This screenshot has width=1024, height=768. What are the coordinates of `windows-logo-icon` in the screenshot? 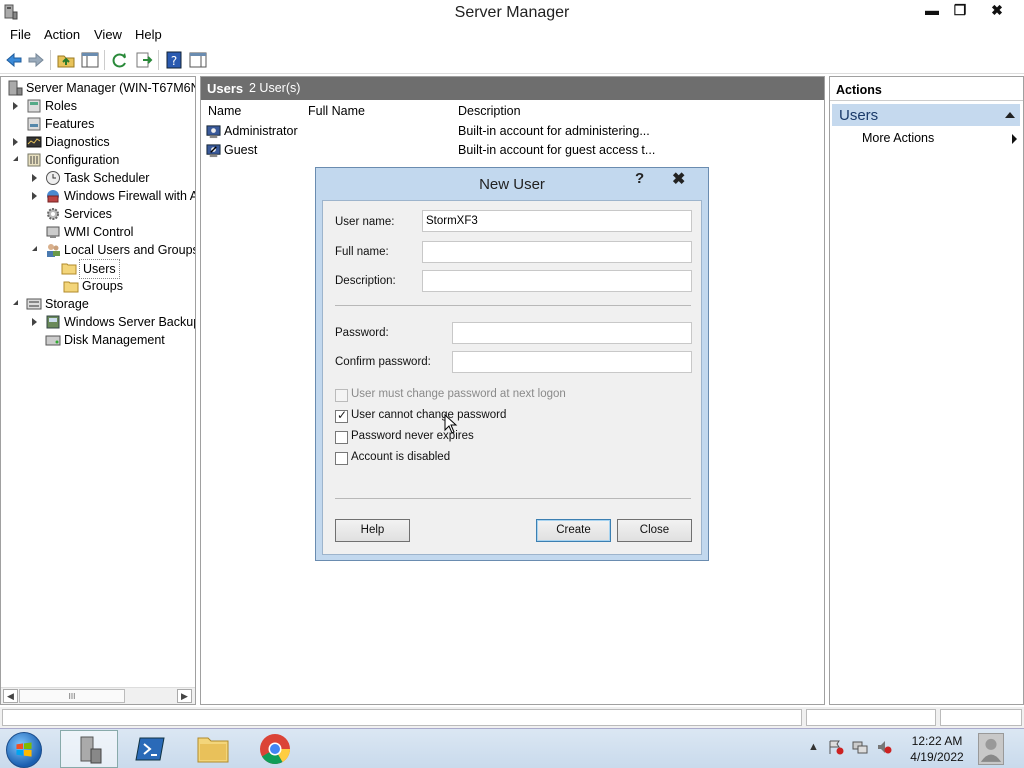 It's located at (24, 749).